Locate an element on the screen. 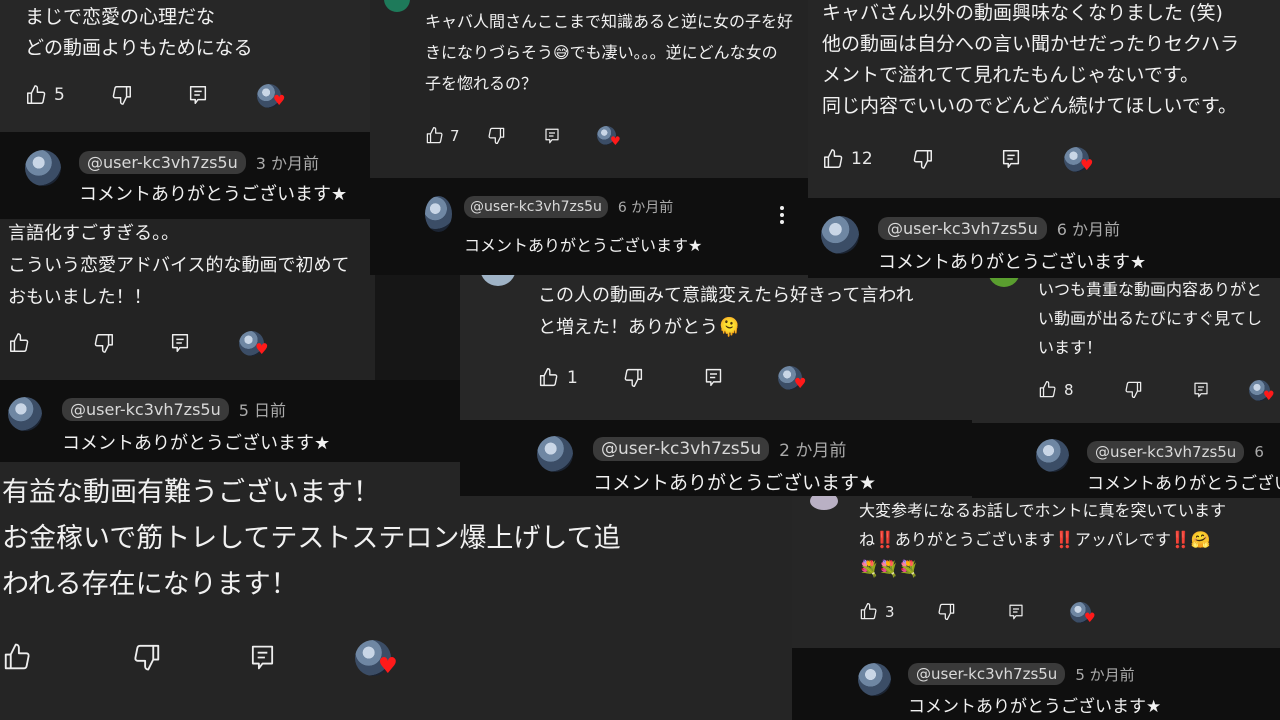 The height and width of the screenshot is (720, 1280). comment-text: この人の動画みて意識変えたら好きって言われ と増えた！ありがとう🫠 is located at coordinates (726, 311).